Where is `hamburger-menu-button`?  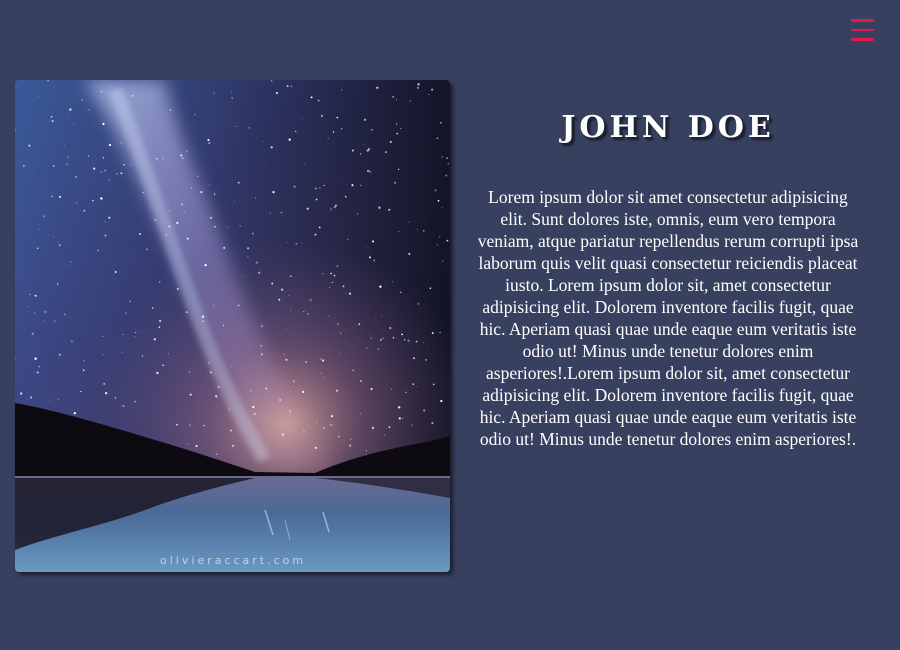
hamburger-menu-button is located at coordinates (862, 30).